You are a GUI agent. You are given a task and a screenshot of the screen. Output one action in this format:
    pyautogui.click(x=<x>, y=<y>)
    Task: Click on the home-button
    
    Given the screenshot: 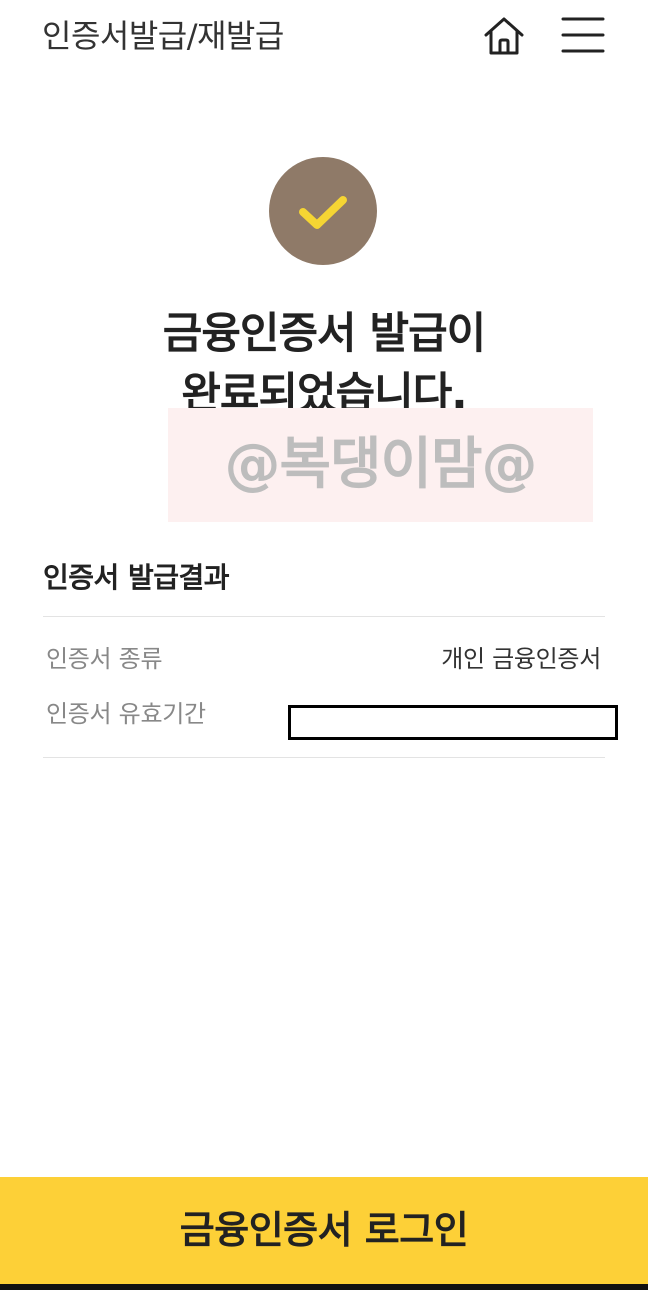 What is the action you would take?
    pyautogui.click(x=504, y=36)
    